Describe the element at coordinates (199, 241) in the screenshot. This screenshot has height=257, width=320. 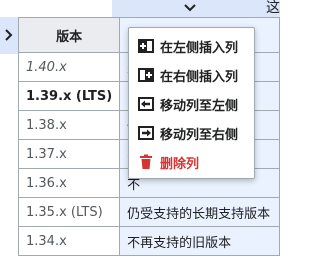
I see `description-cell: 不再支持的旧版本` at that location.